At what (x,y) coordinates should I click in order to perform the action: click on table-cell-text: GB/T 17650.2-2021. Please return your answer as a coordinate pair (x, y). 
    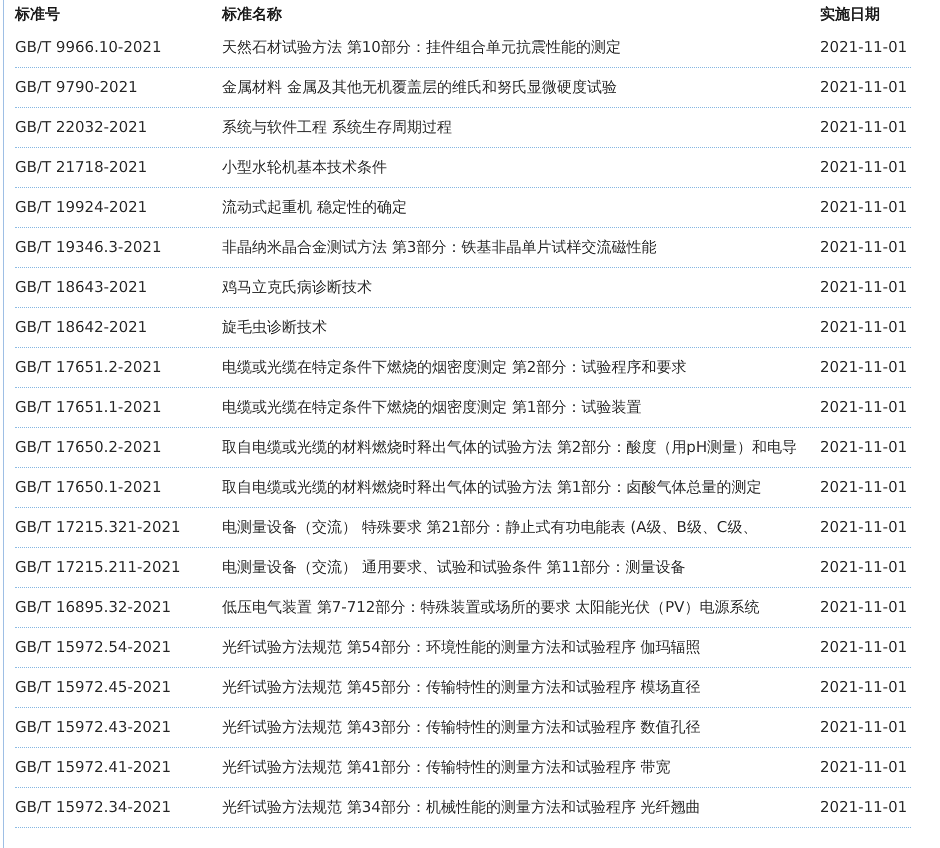
    Looking at the image, I should click on (89, 447).